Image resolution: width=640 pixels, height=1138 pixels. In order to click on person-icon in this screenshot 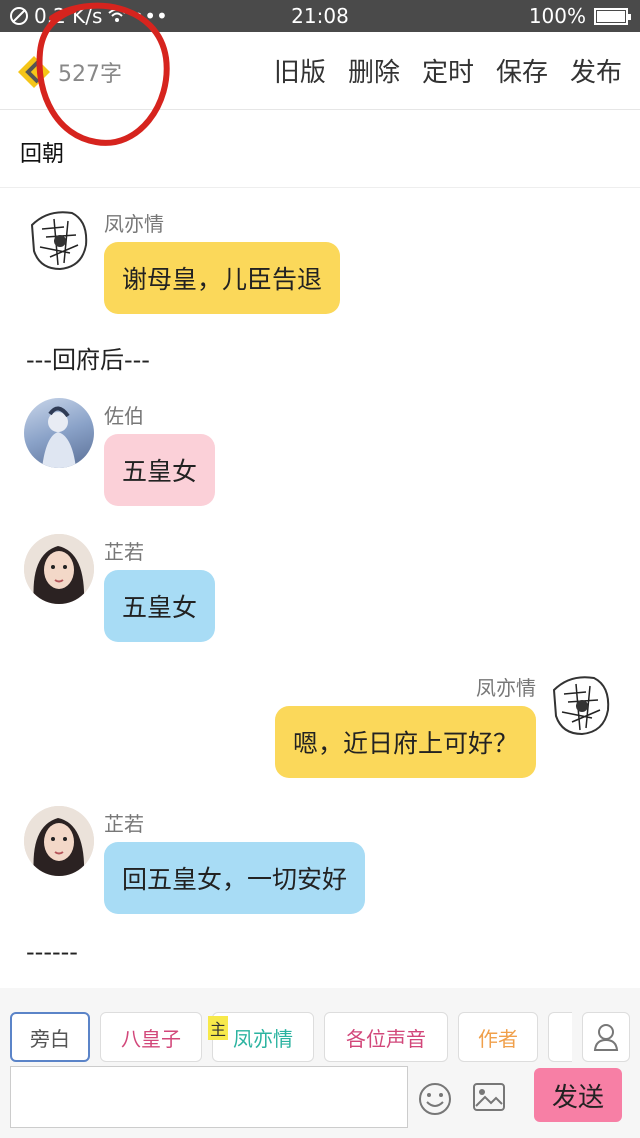, I will do `click(606, 1037)`.